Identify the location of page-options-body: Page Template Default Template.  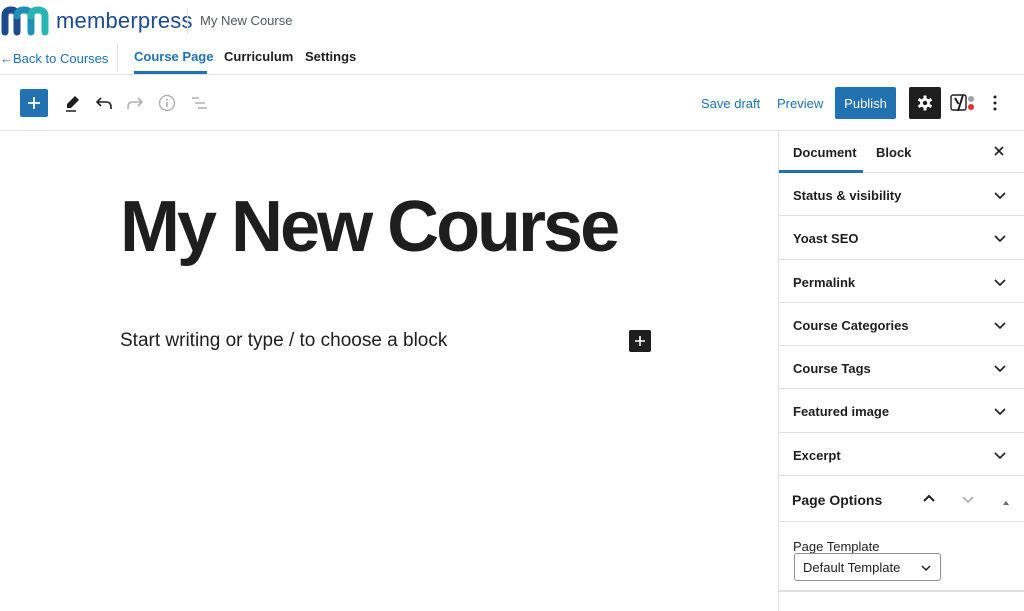
(901, 557).